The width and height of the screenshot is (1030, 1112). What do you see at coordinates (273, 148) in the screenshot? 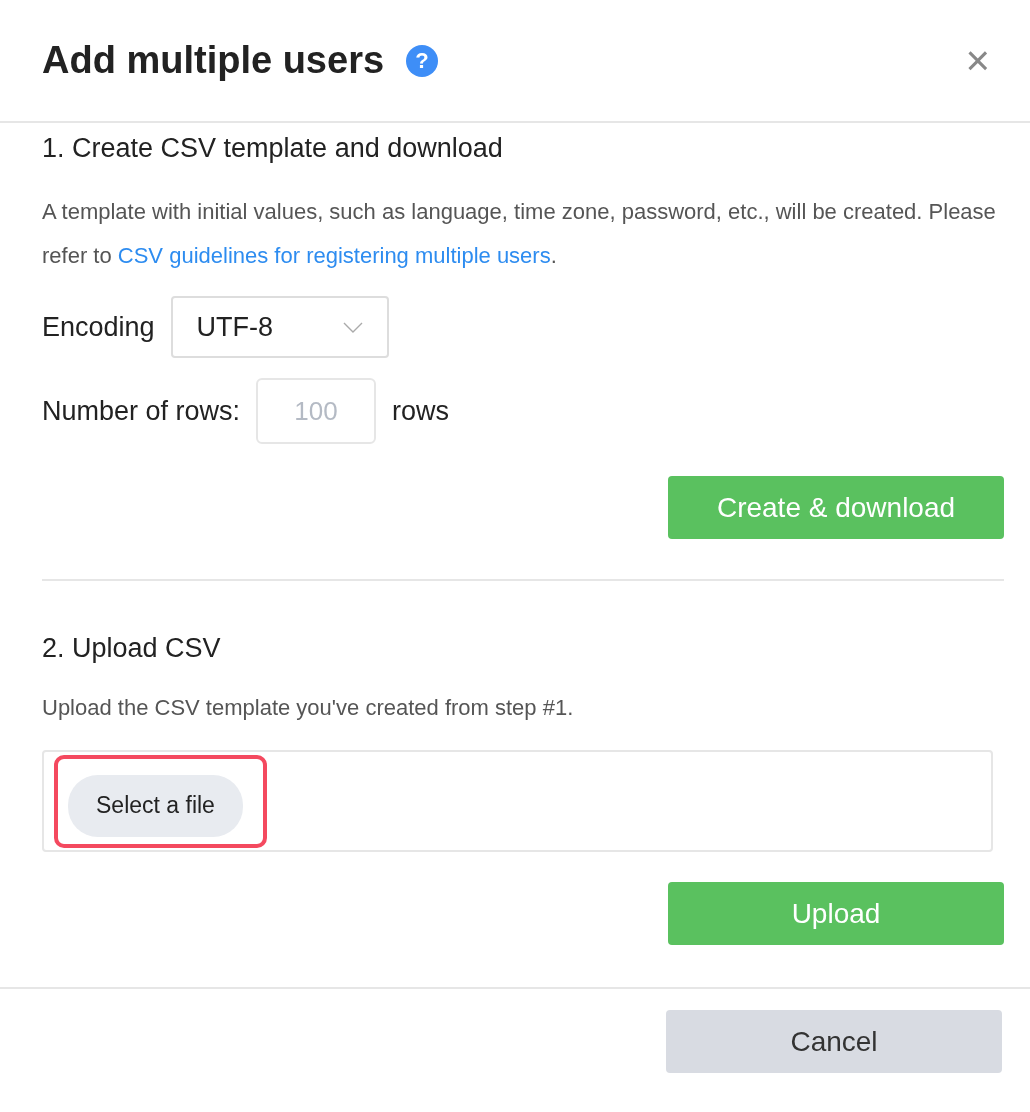
I see `section-heading: 1. Create CSV template and download` at bounding box center [273, 148].